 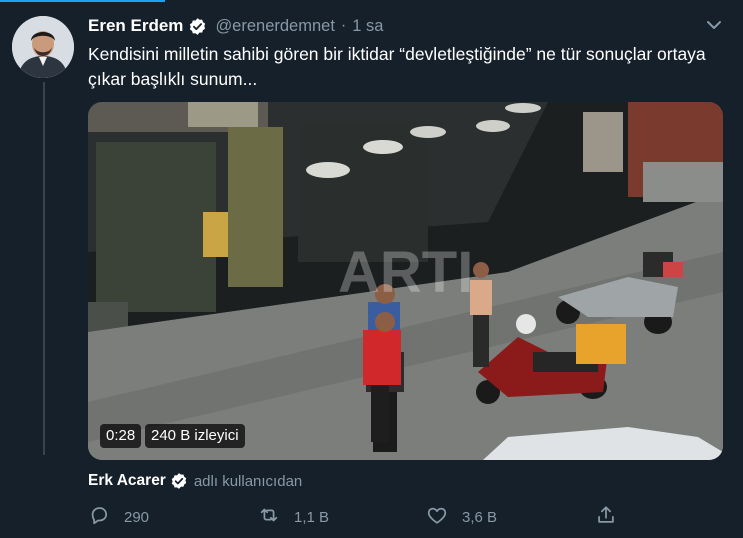 I want to click on video-attribution: Erk Acarer adlı kullanıcıdan, so click(x=195, y=481).